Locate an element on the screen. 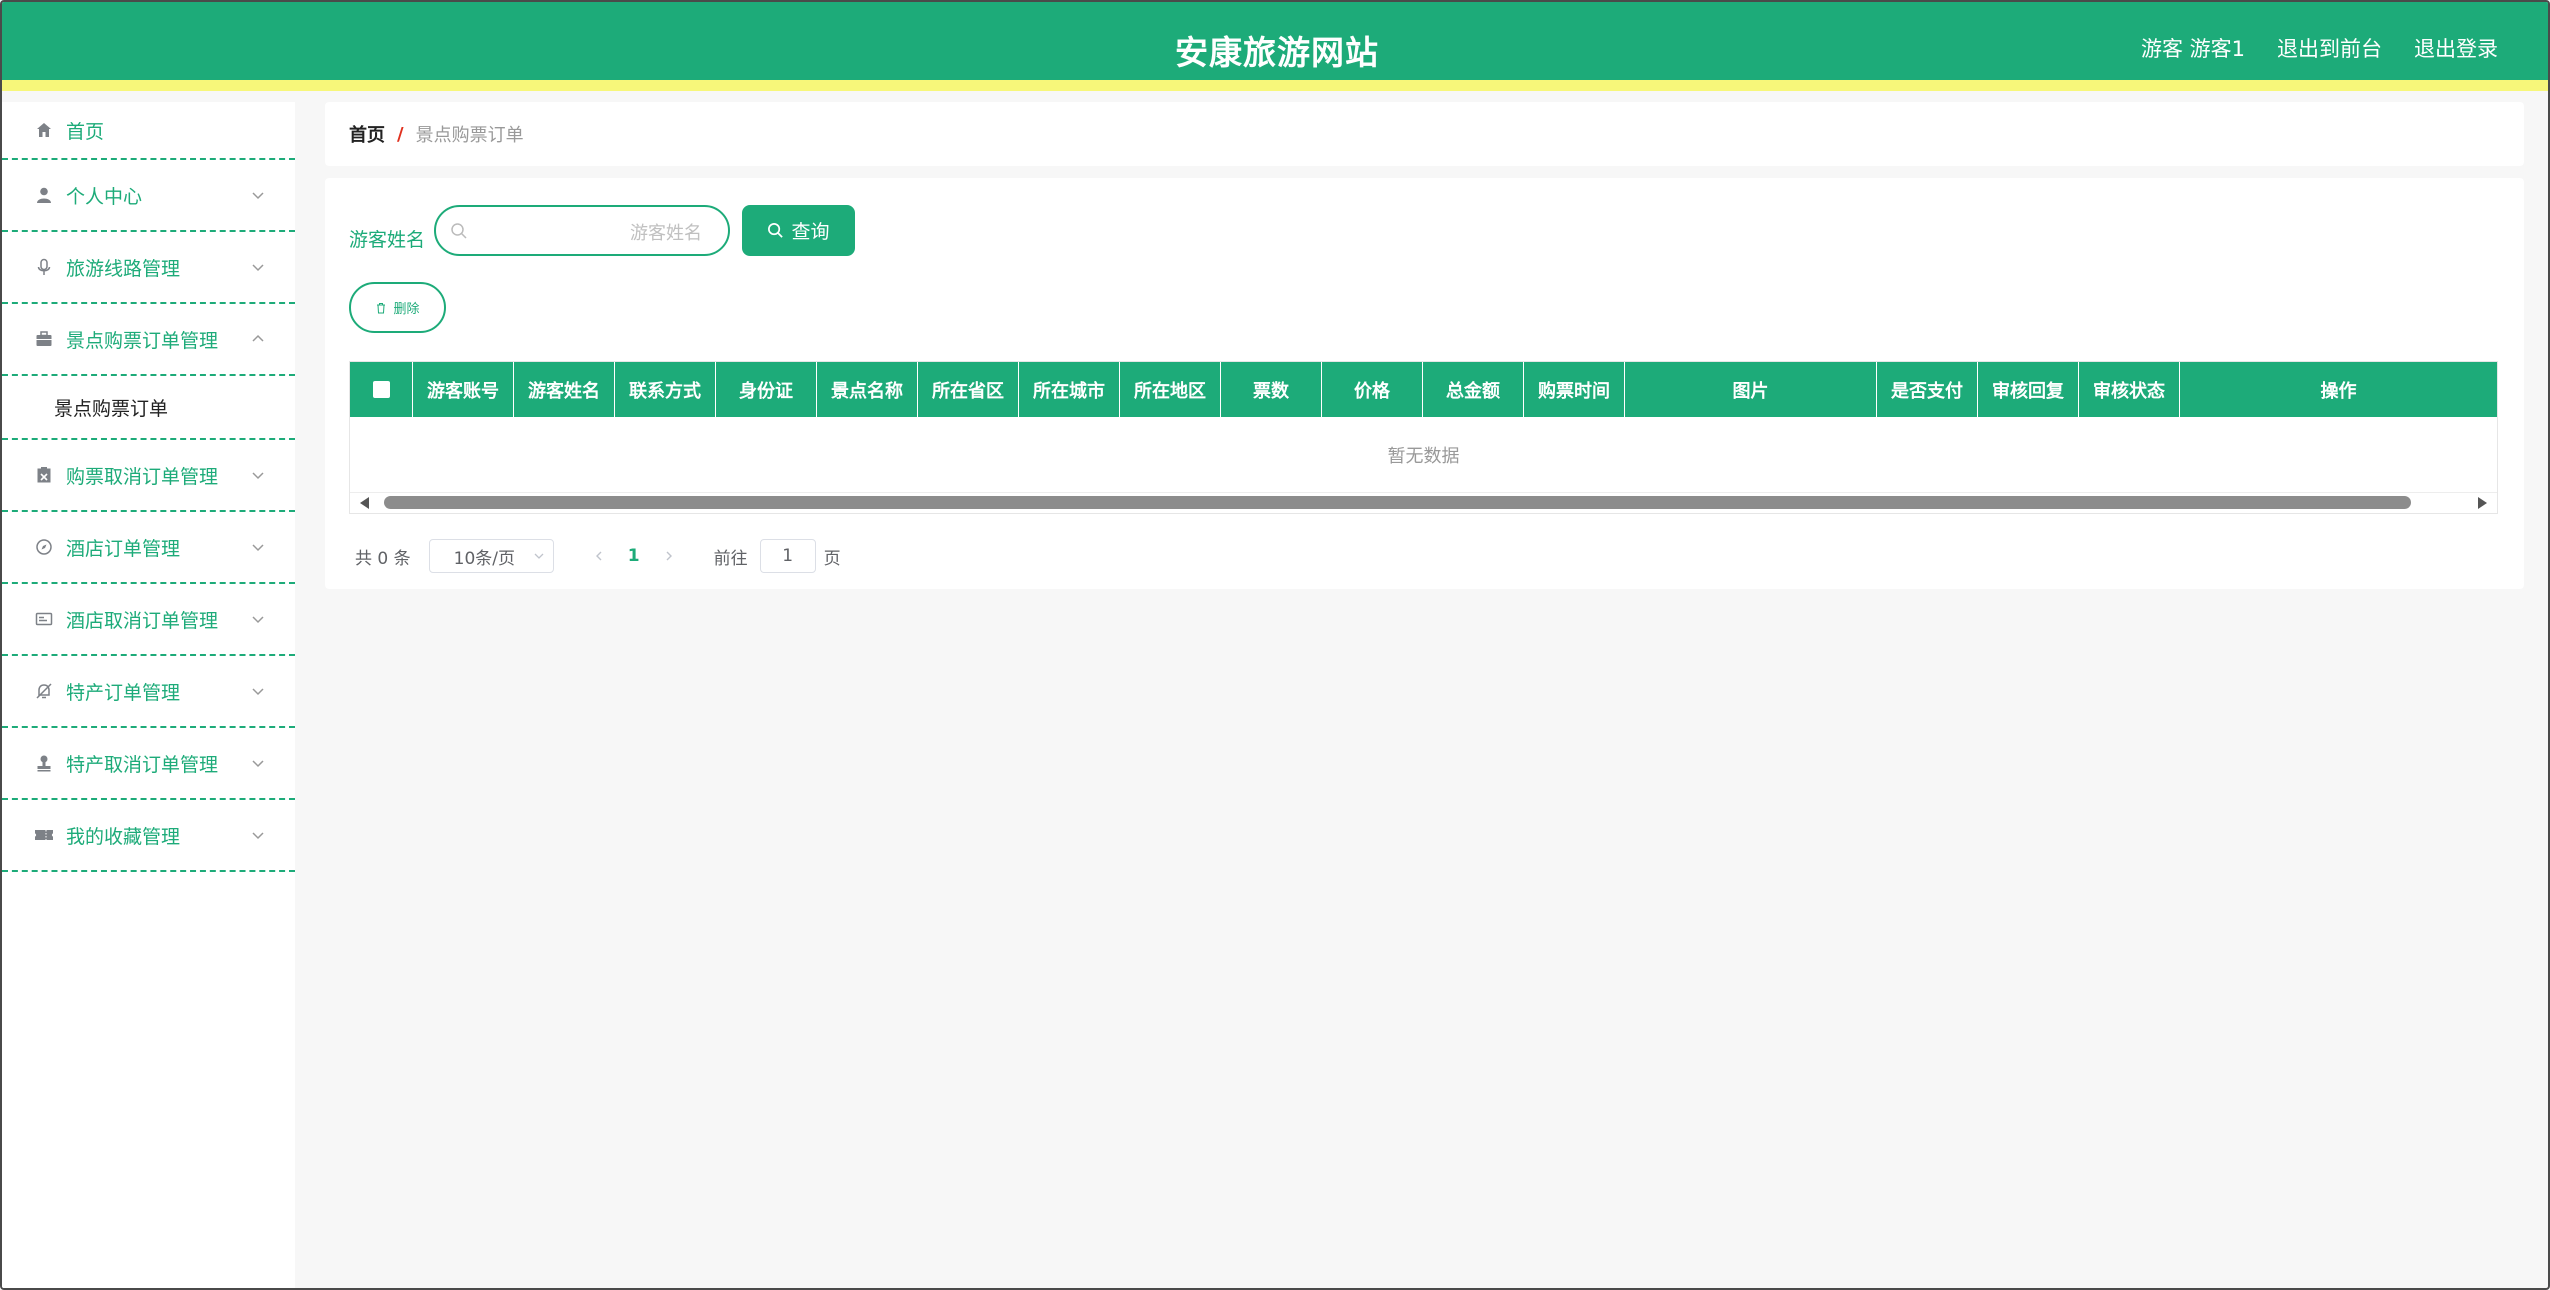 Image resolution: width=2550 pixels, height=1290 pixels. column-header: 游客姓名 is located at coordinates (564, 389).